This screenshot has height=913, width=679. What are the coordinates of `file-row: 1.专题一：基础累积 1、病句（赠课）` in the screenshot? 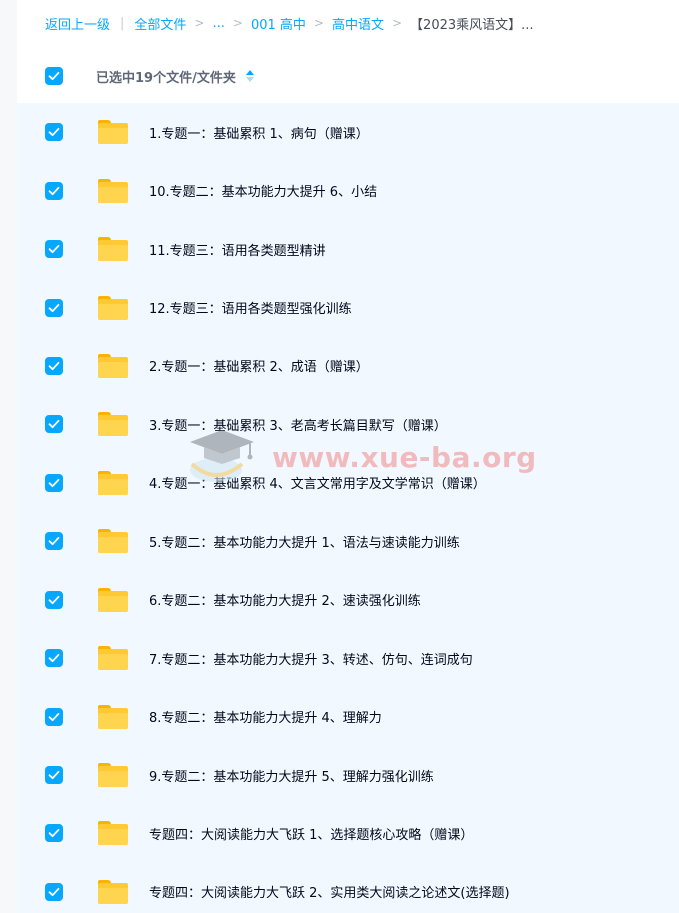 It's located at (348, 132).